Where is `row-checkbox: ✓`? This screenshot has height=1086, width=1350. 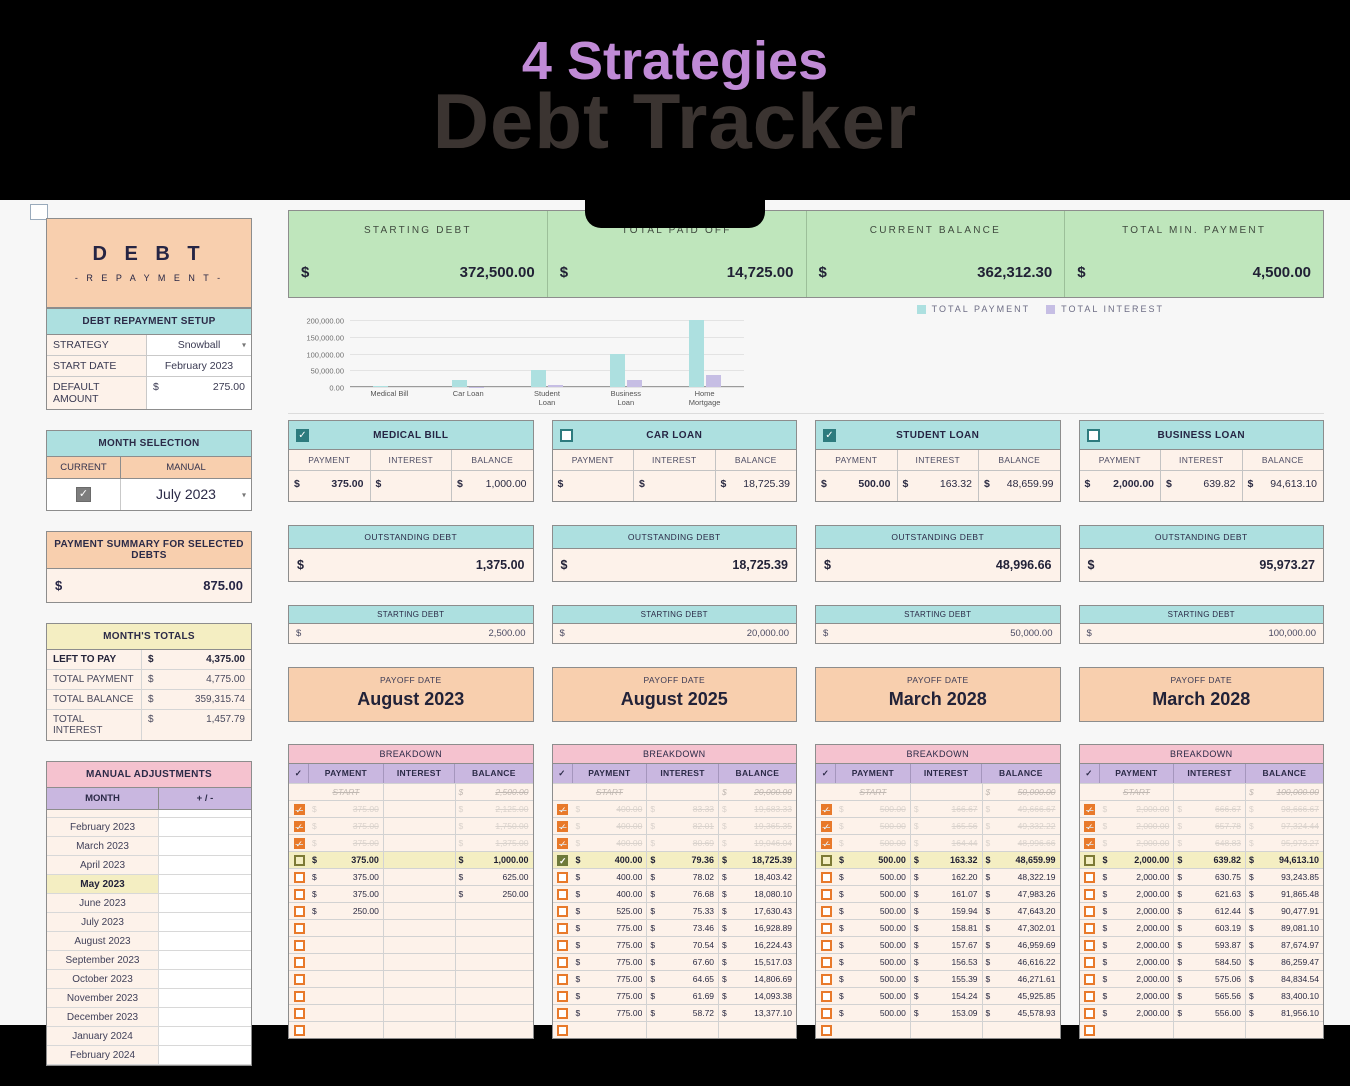 row-checkbox: ✓ is located at coordinates (562, 860).